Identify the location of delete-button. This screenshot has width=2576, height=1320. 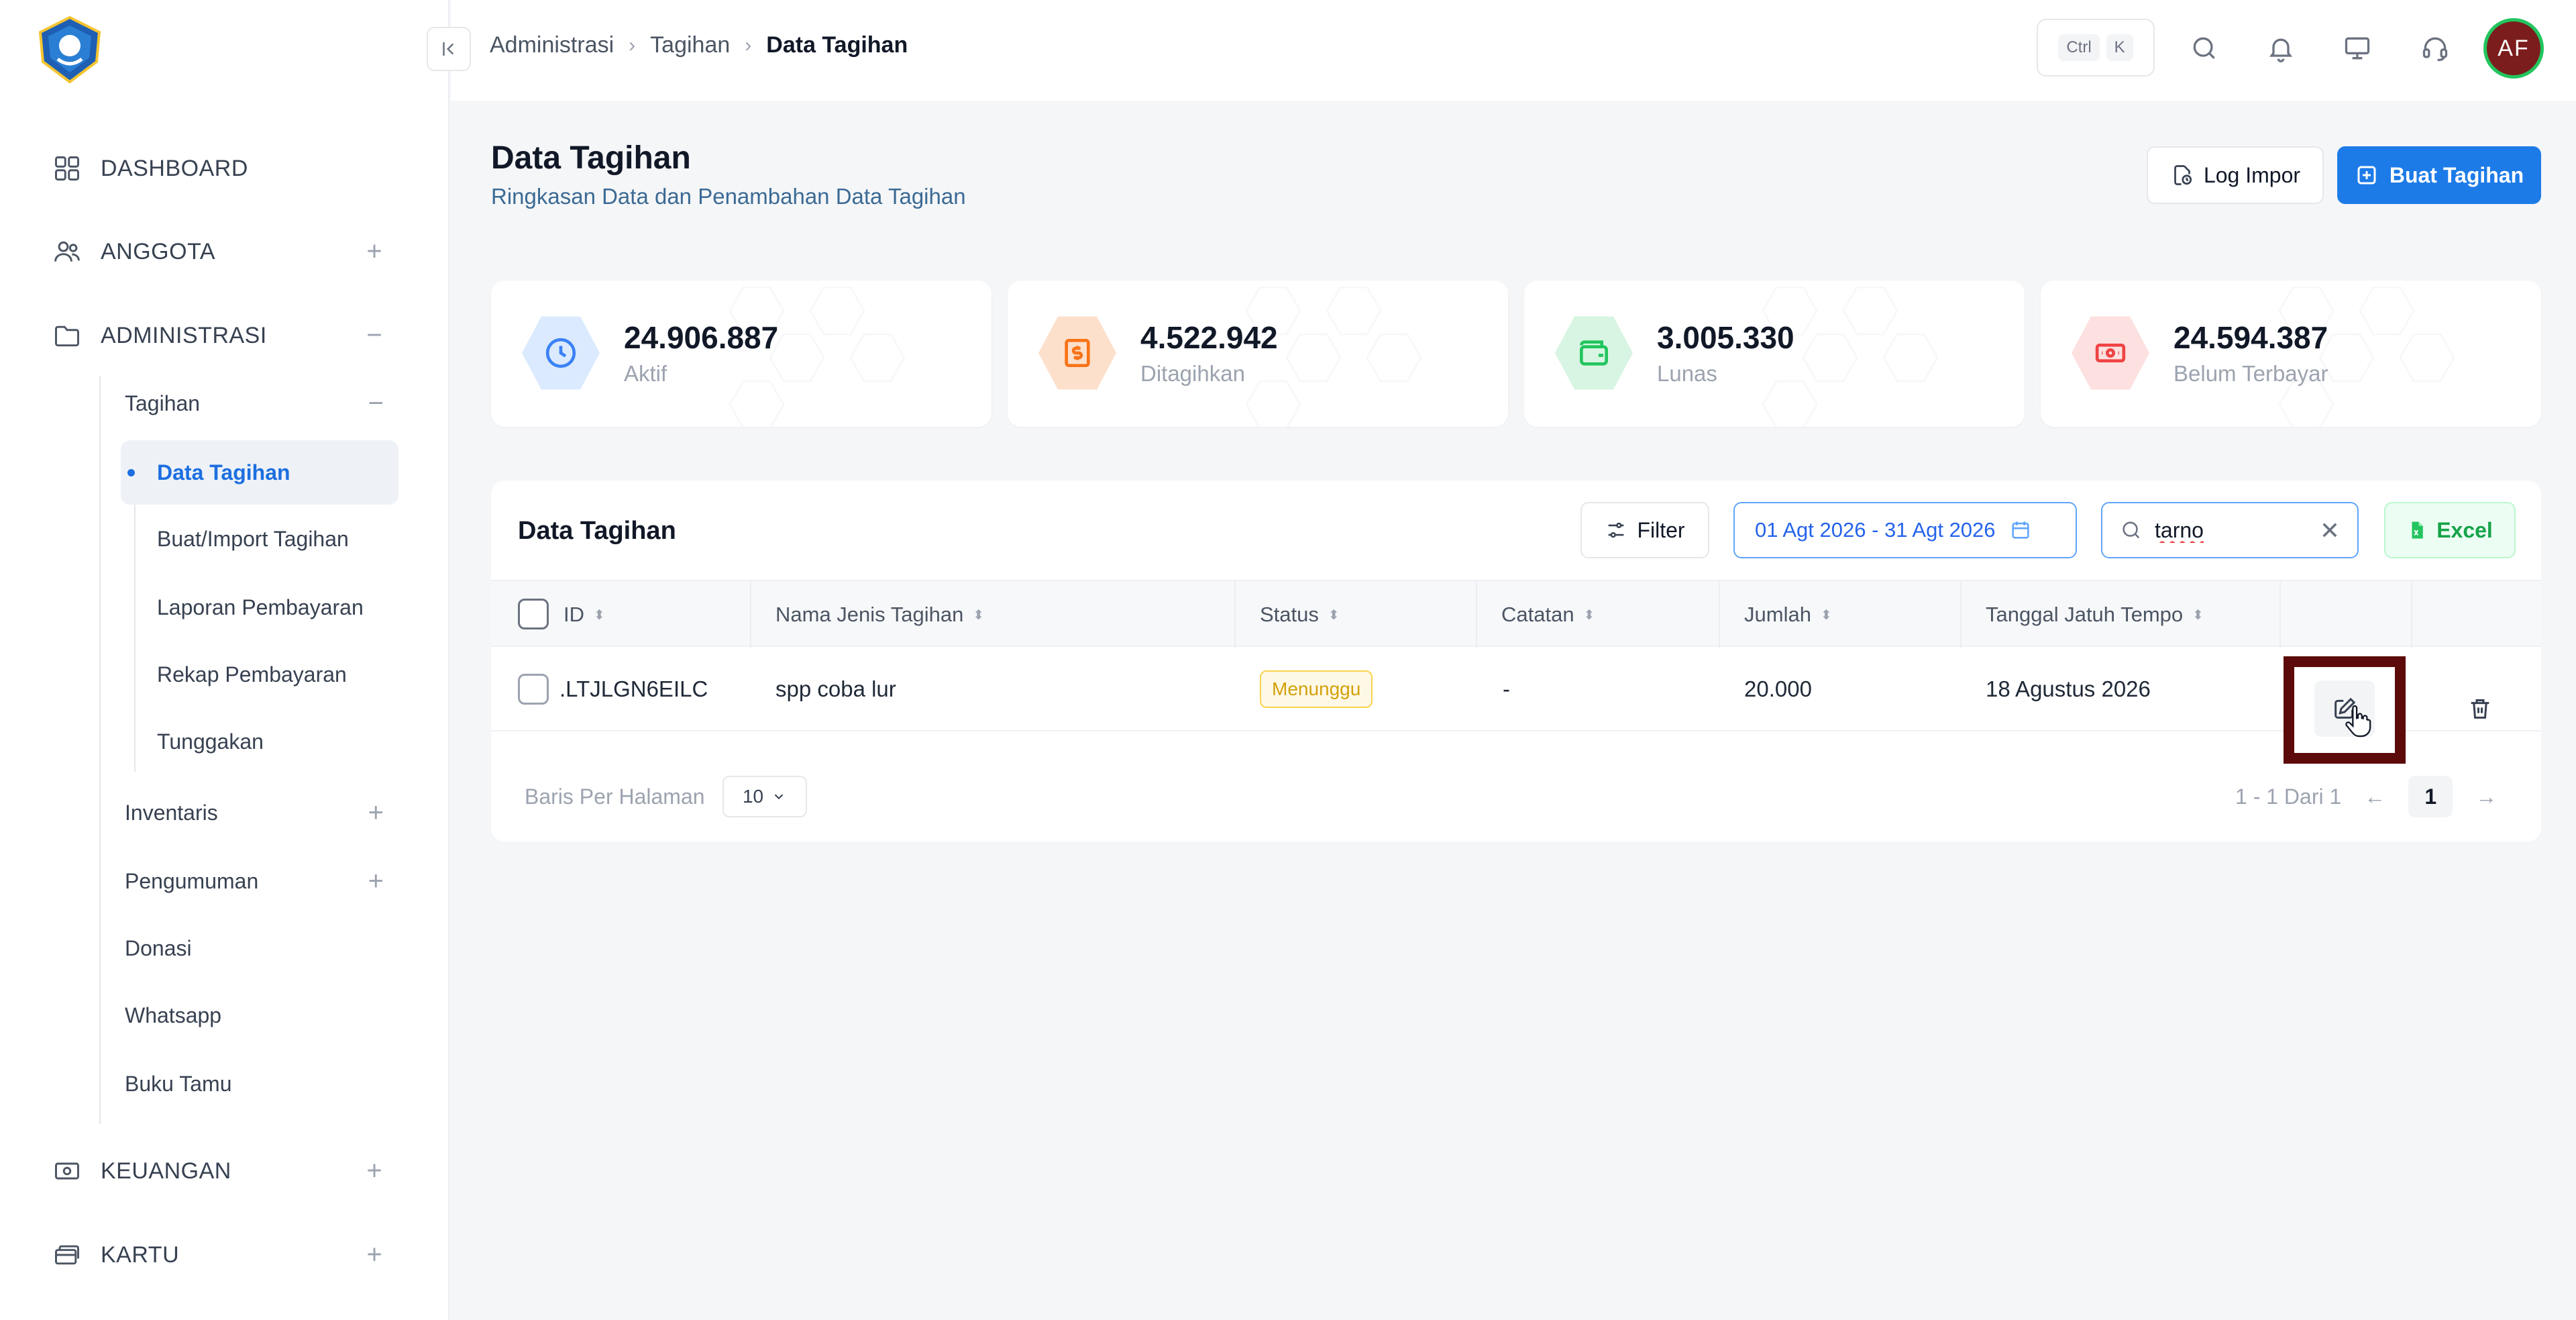
(2480, 709).